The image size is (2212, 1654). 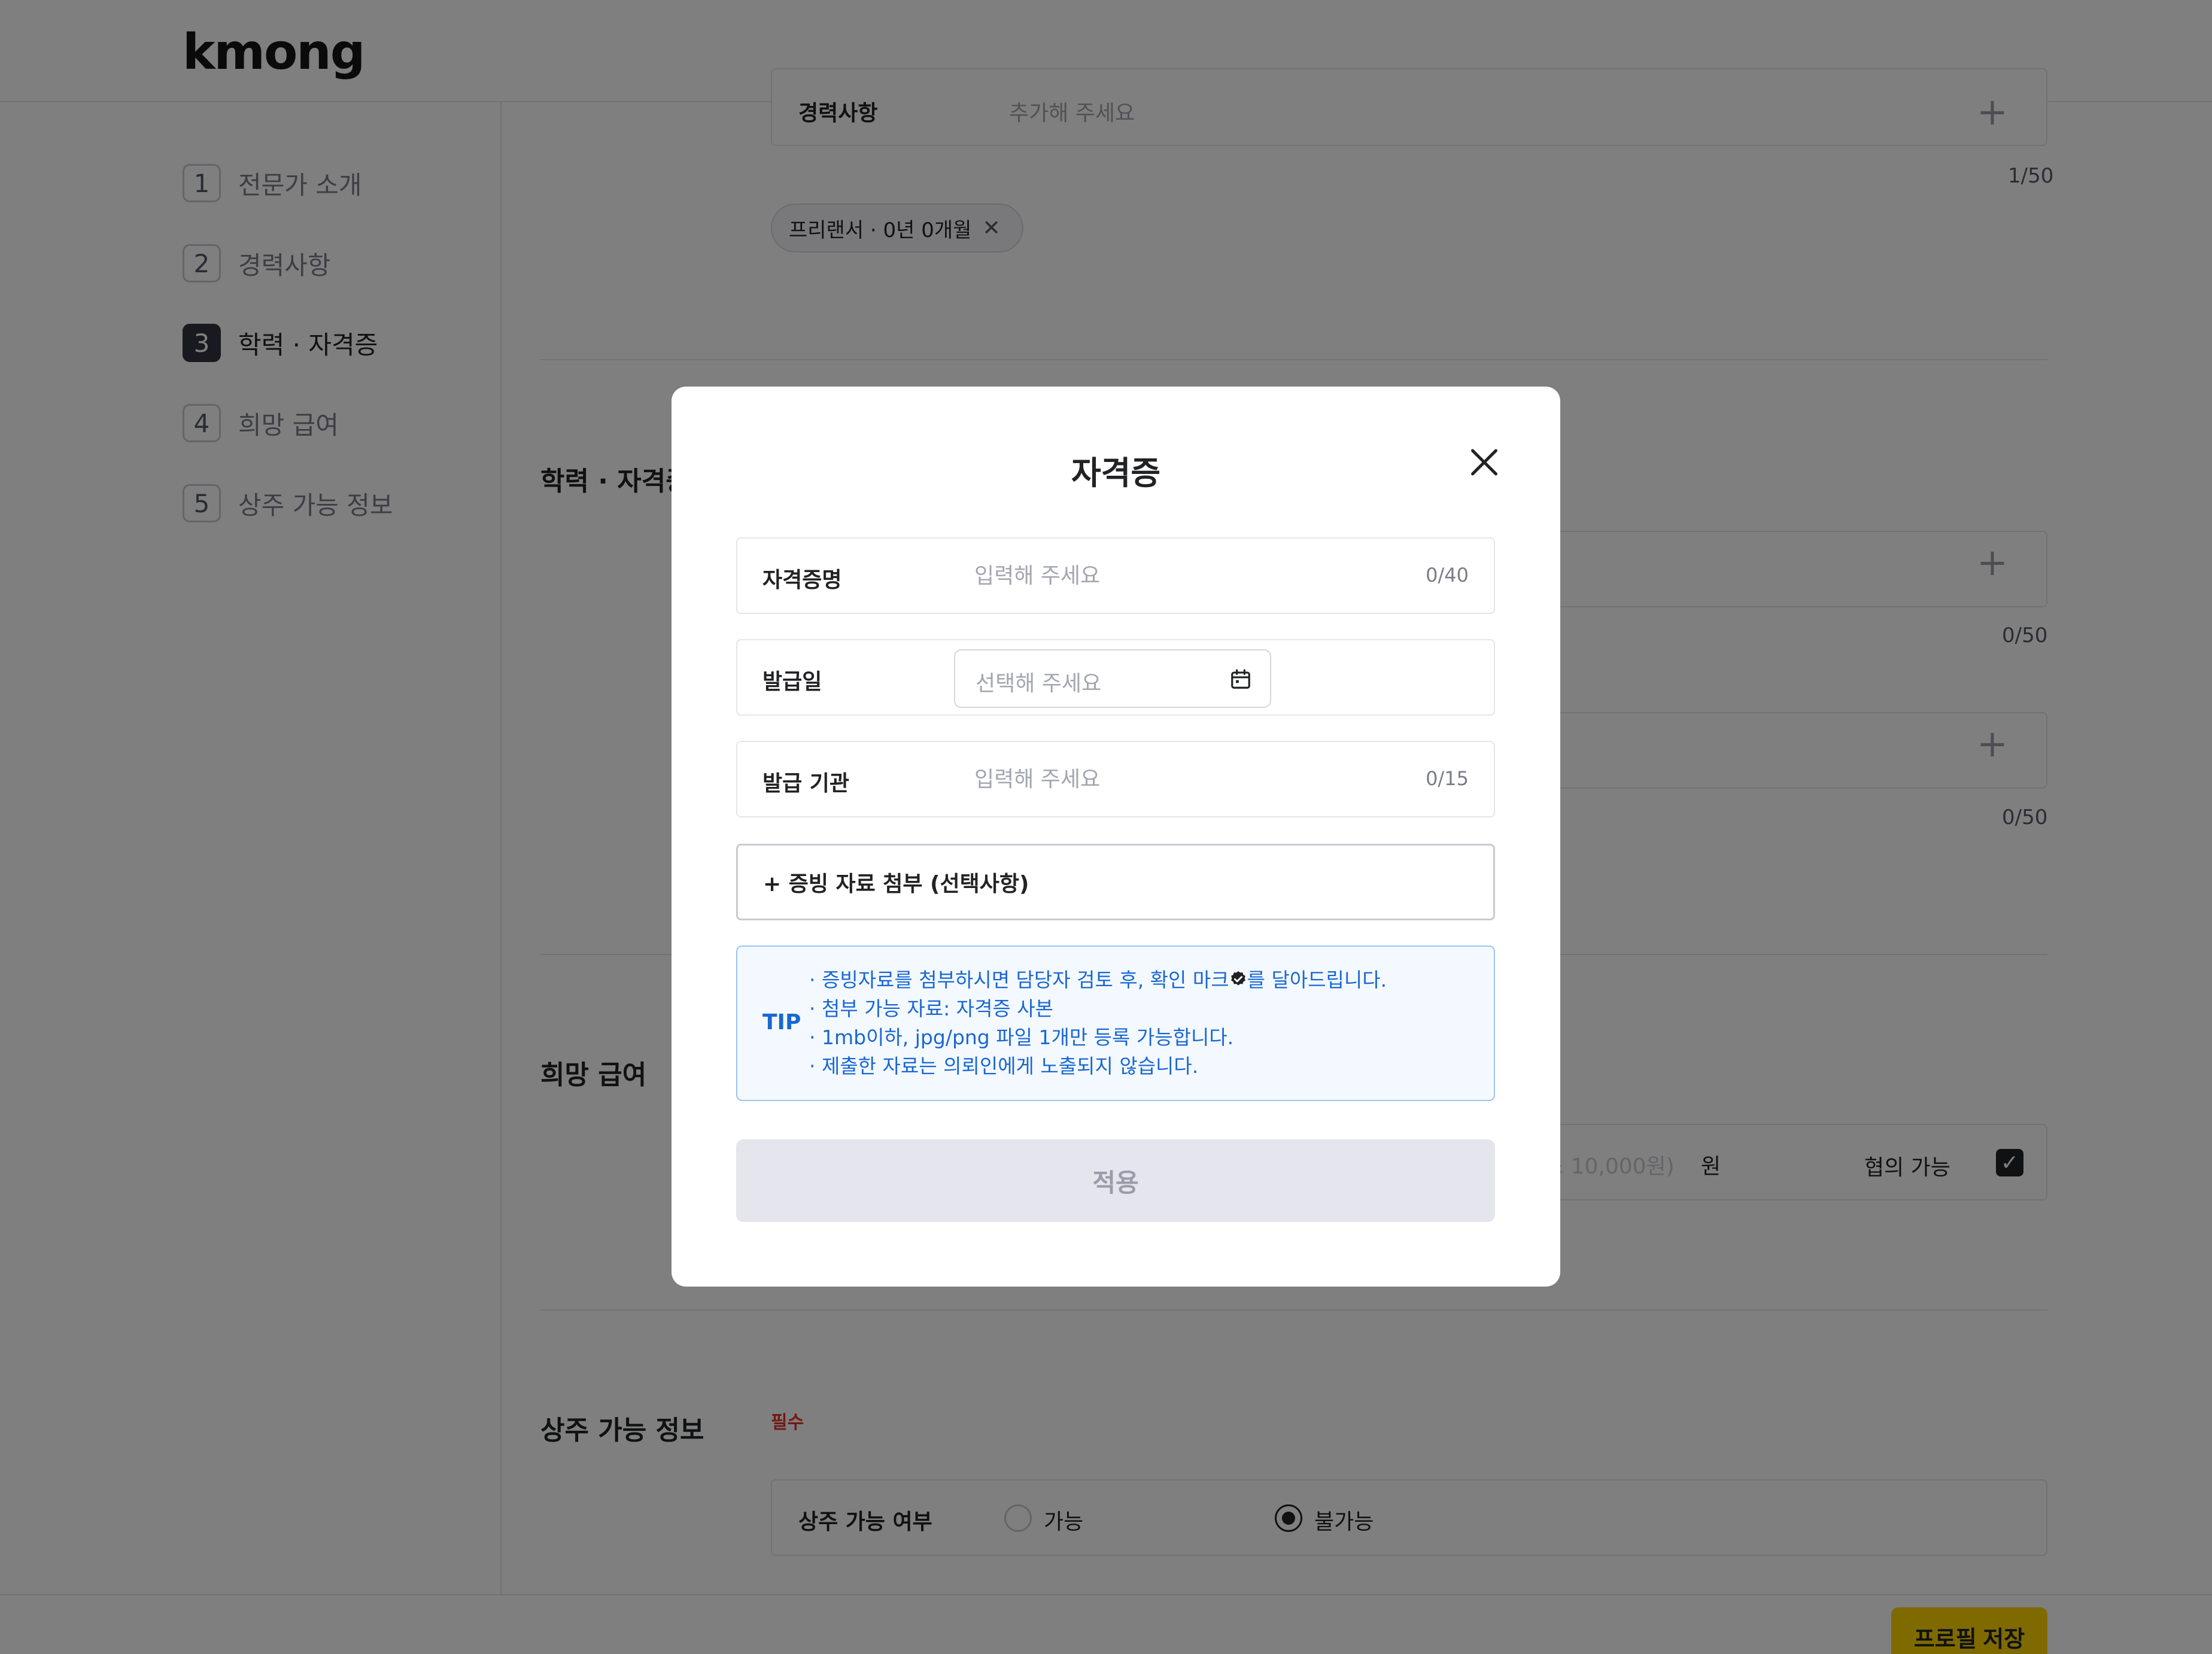 I want to click on tip-line: · 1mb이하, jpg/png 파일 1개만 등록 가능합니다., so click(x=1022, y=1037).